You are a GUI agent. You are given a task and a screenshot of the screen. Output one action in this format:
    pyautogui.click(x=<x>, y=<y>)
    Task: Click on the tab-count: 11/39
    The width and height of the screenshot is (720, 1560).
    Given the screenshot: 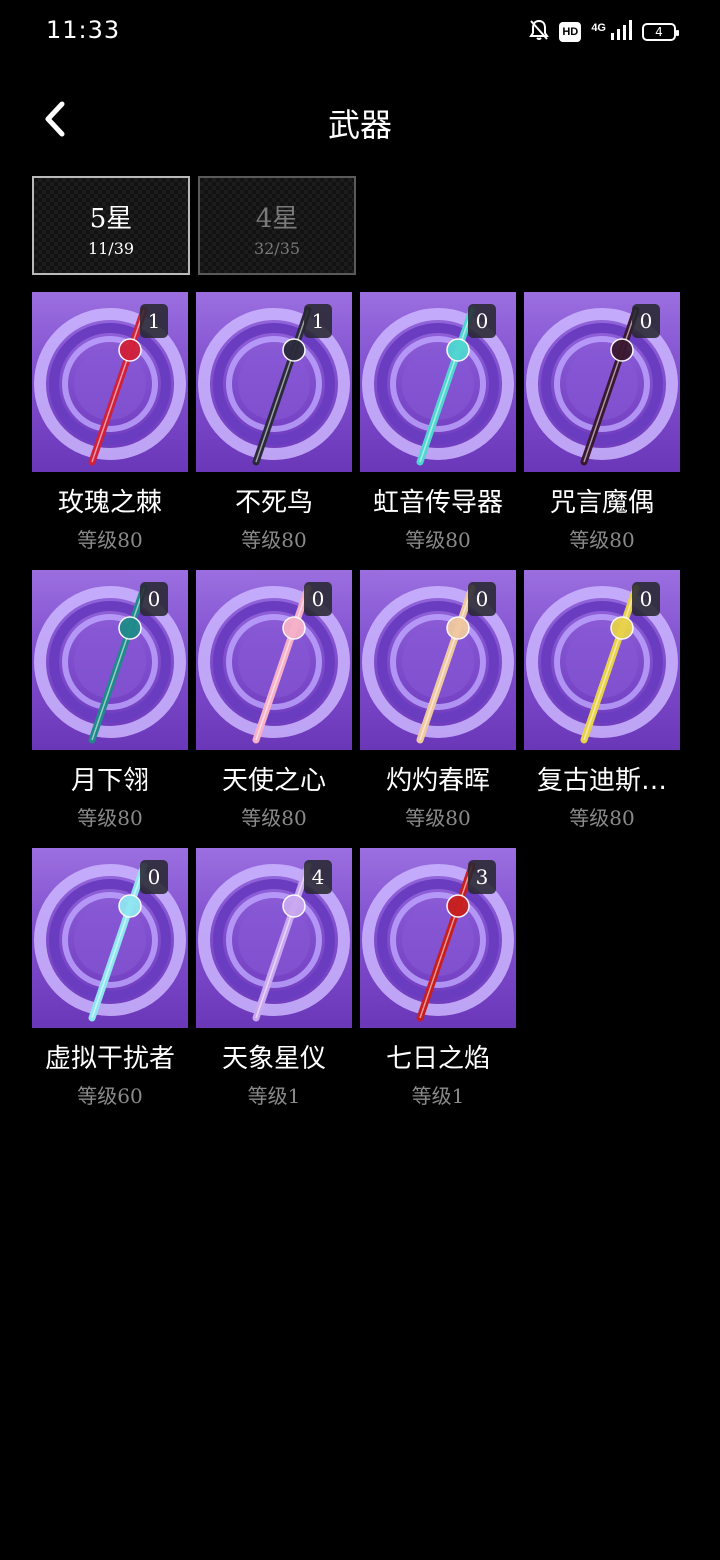 What is the action you would take?
    pyautogui.click(x=111, y=248)
    